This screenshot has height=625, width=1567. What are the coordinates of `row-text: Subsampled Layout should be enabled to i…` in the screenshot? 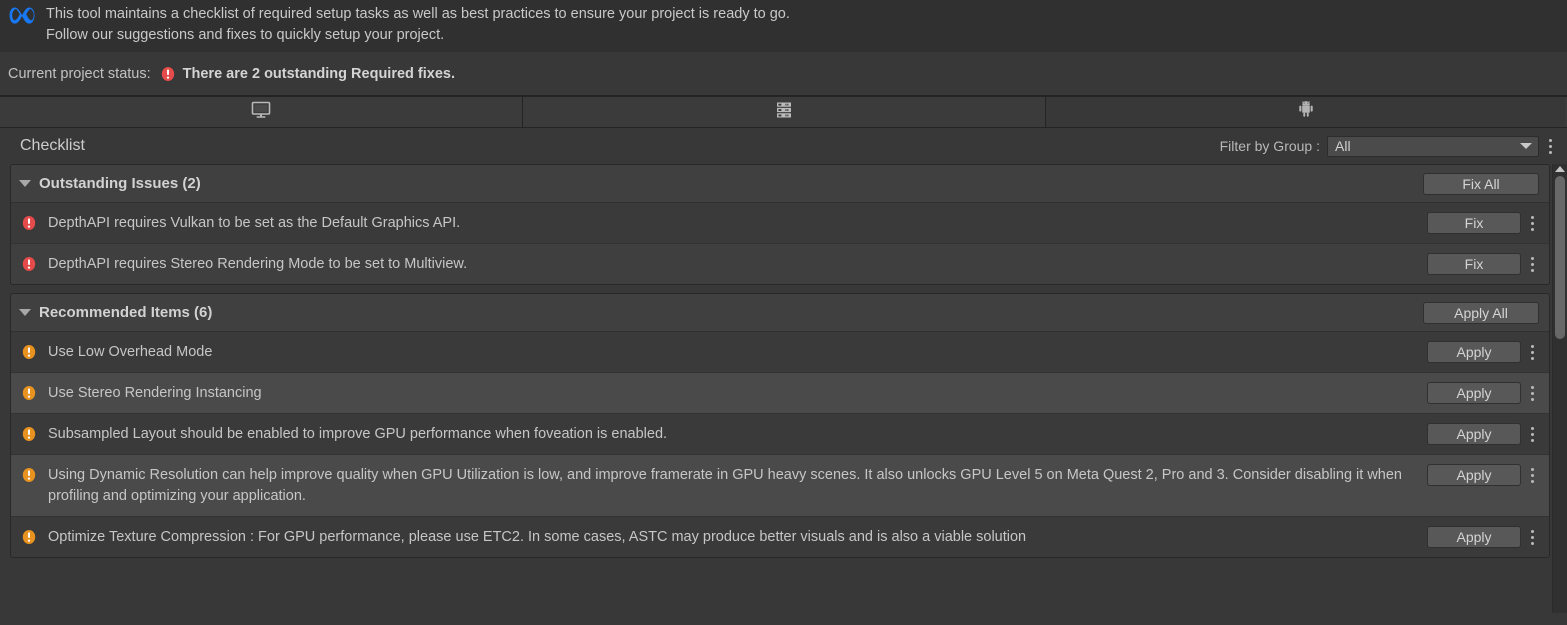 It's located at (358, 434).